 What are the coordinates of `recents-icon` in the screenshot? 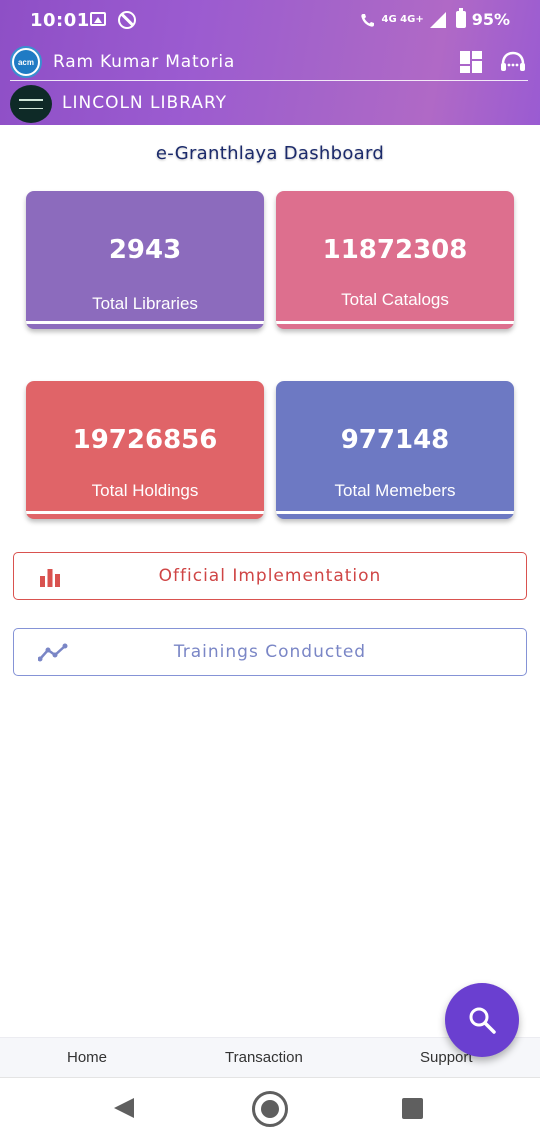 It's located at (412, 1108).